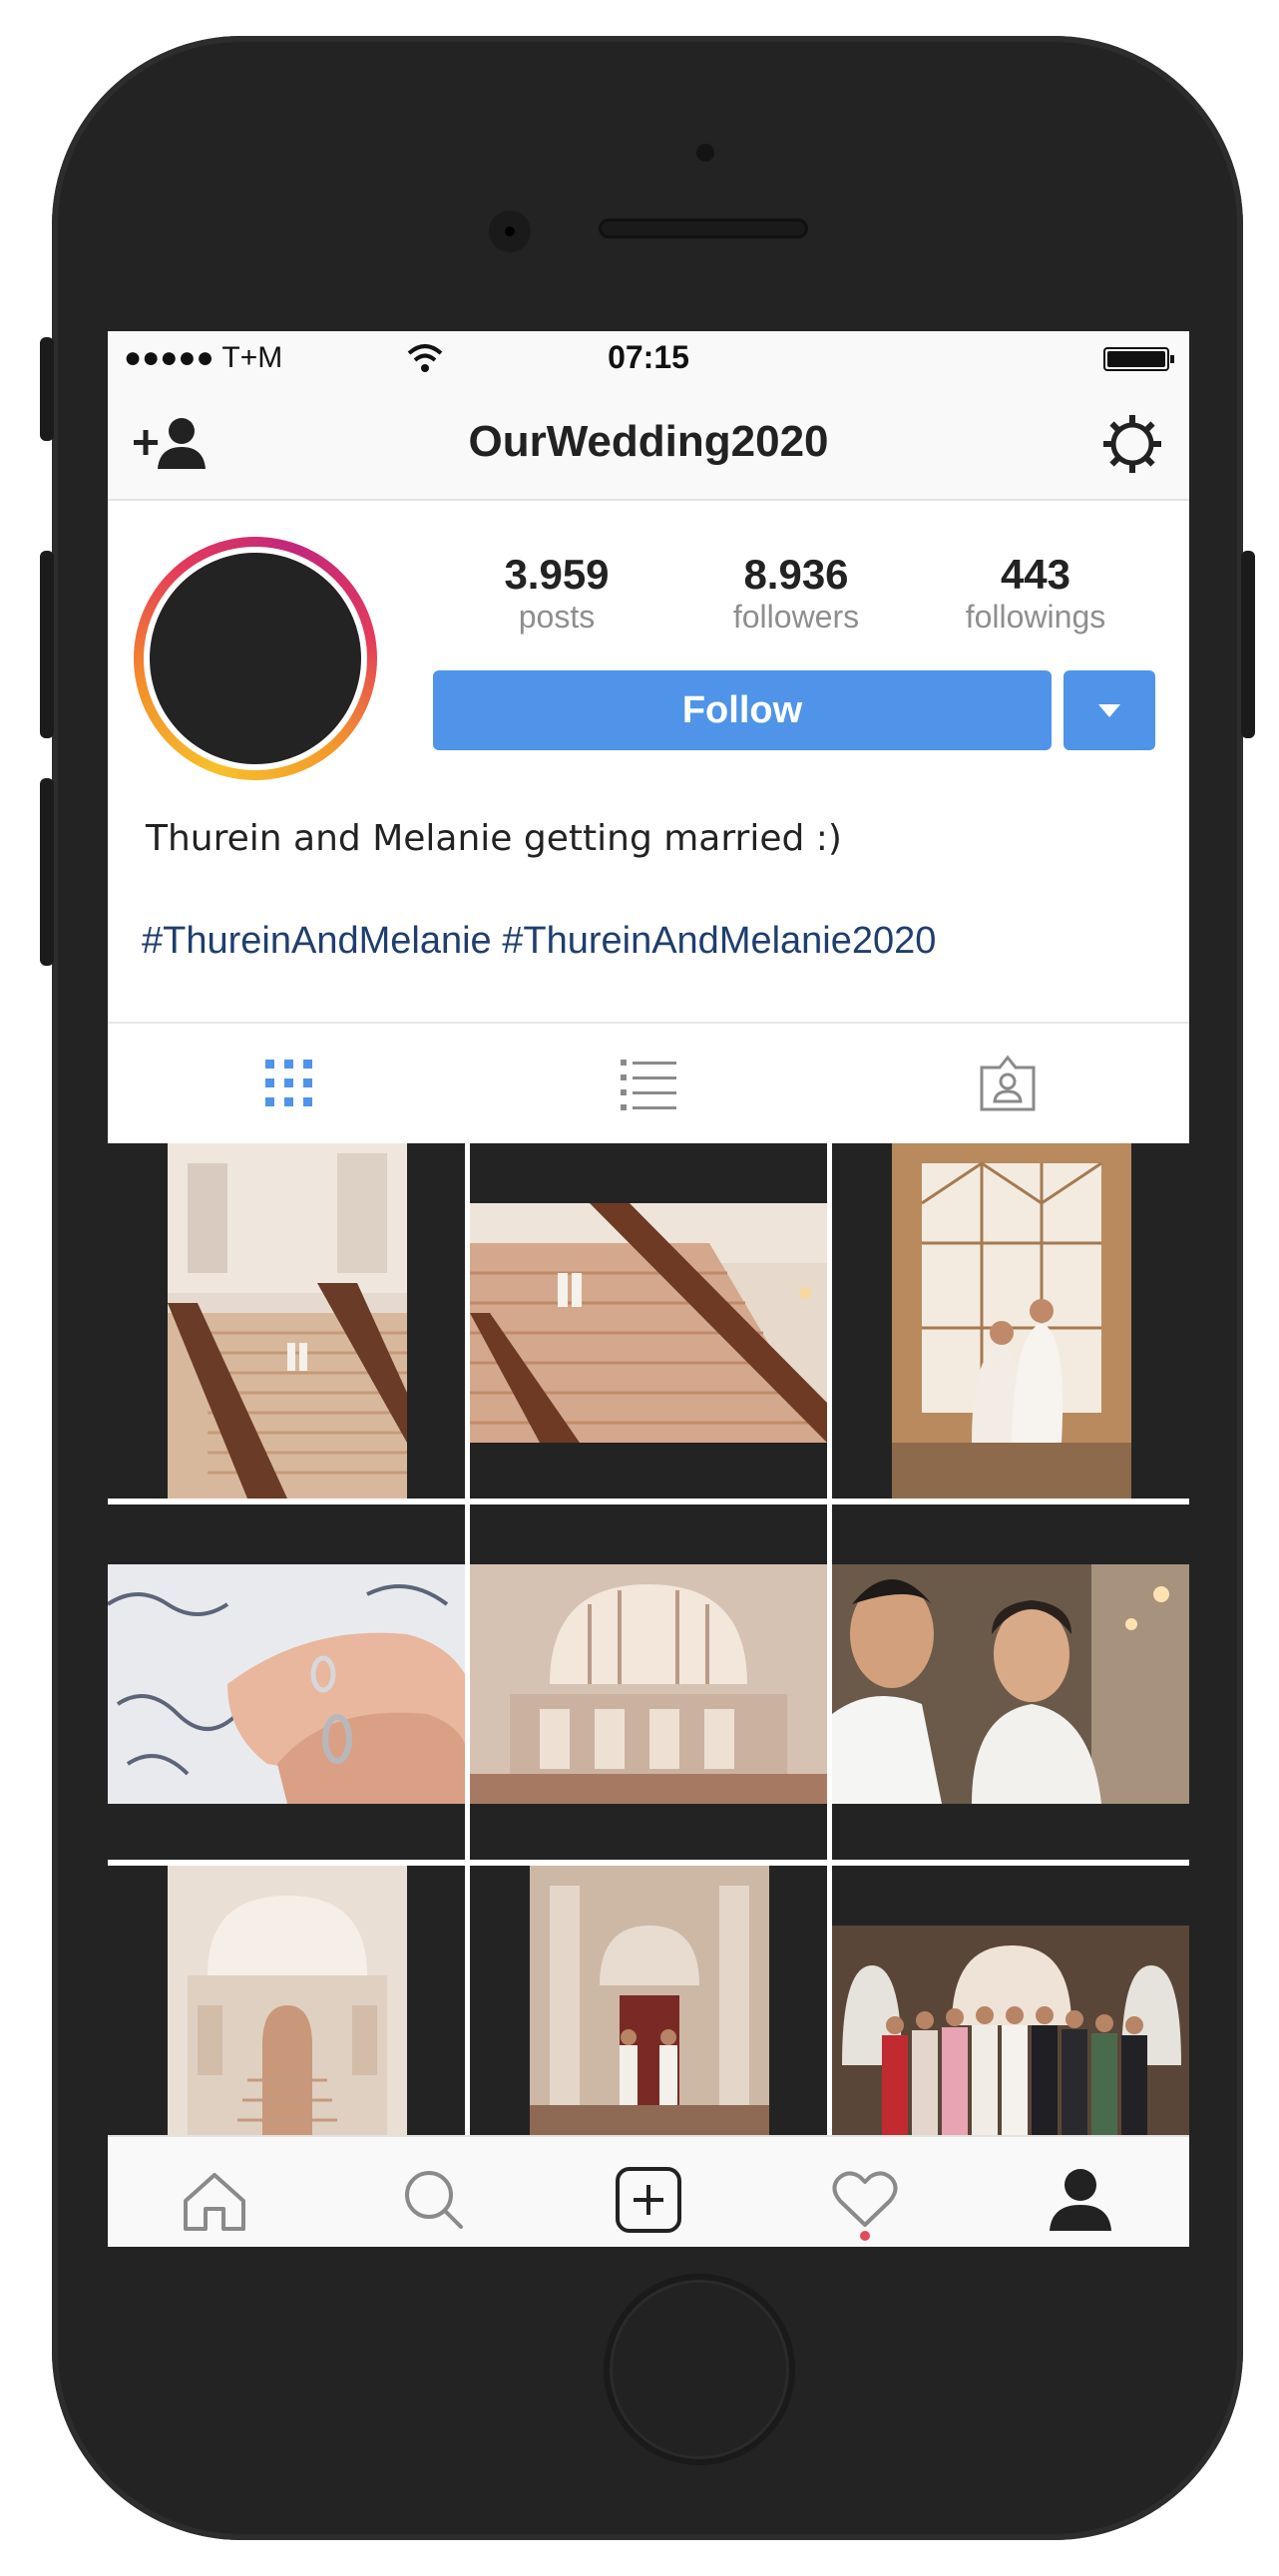  What do you see at coordinates (1081, 2200) in the screenshot?
I see `profile-icon` at bounding box center [1081, 2200].